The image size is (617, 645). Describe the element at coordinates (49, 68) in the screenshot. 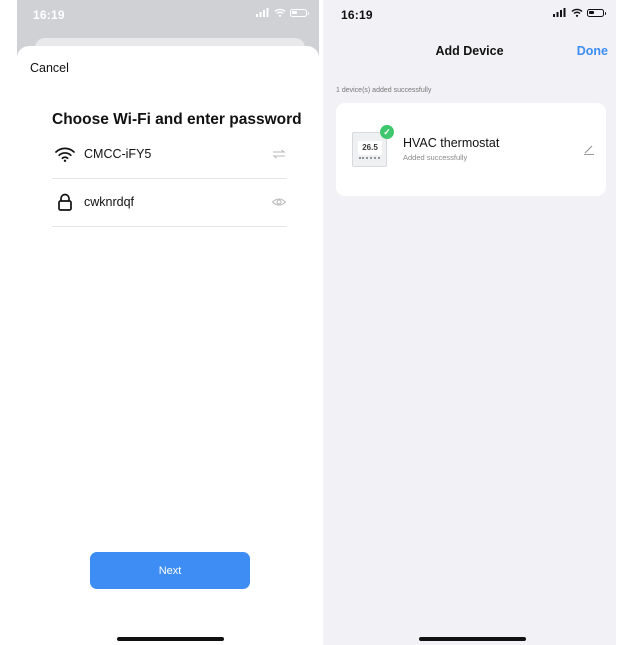

I see `cancel-button: Cancel` at that location.